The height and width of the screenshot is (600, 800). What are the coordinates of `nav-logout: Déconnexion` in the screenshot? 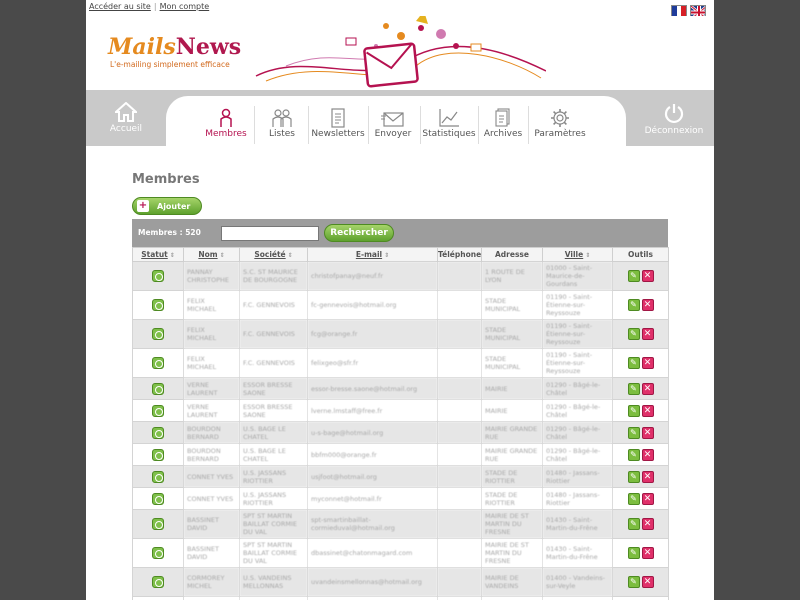 It's located at (674, 121).